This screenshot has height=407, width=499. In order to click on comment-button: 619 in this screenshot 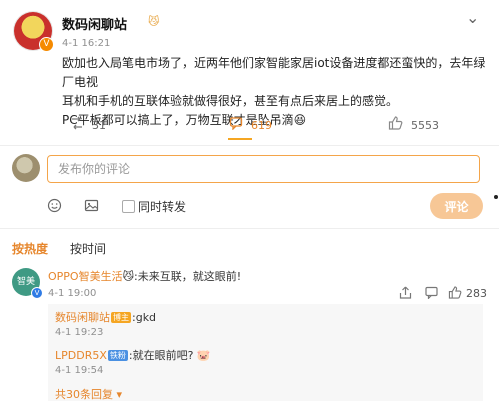, I will do `click(250, 125)`.